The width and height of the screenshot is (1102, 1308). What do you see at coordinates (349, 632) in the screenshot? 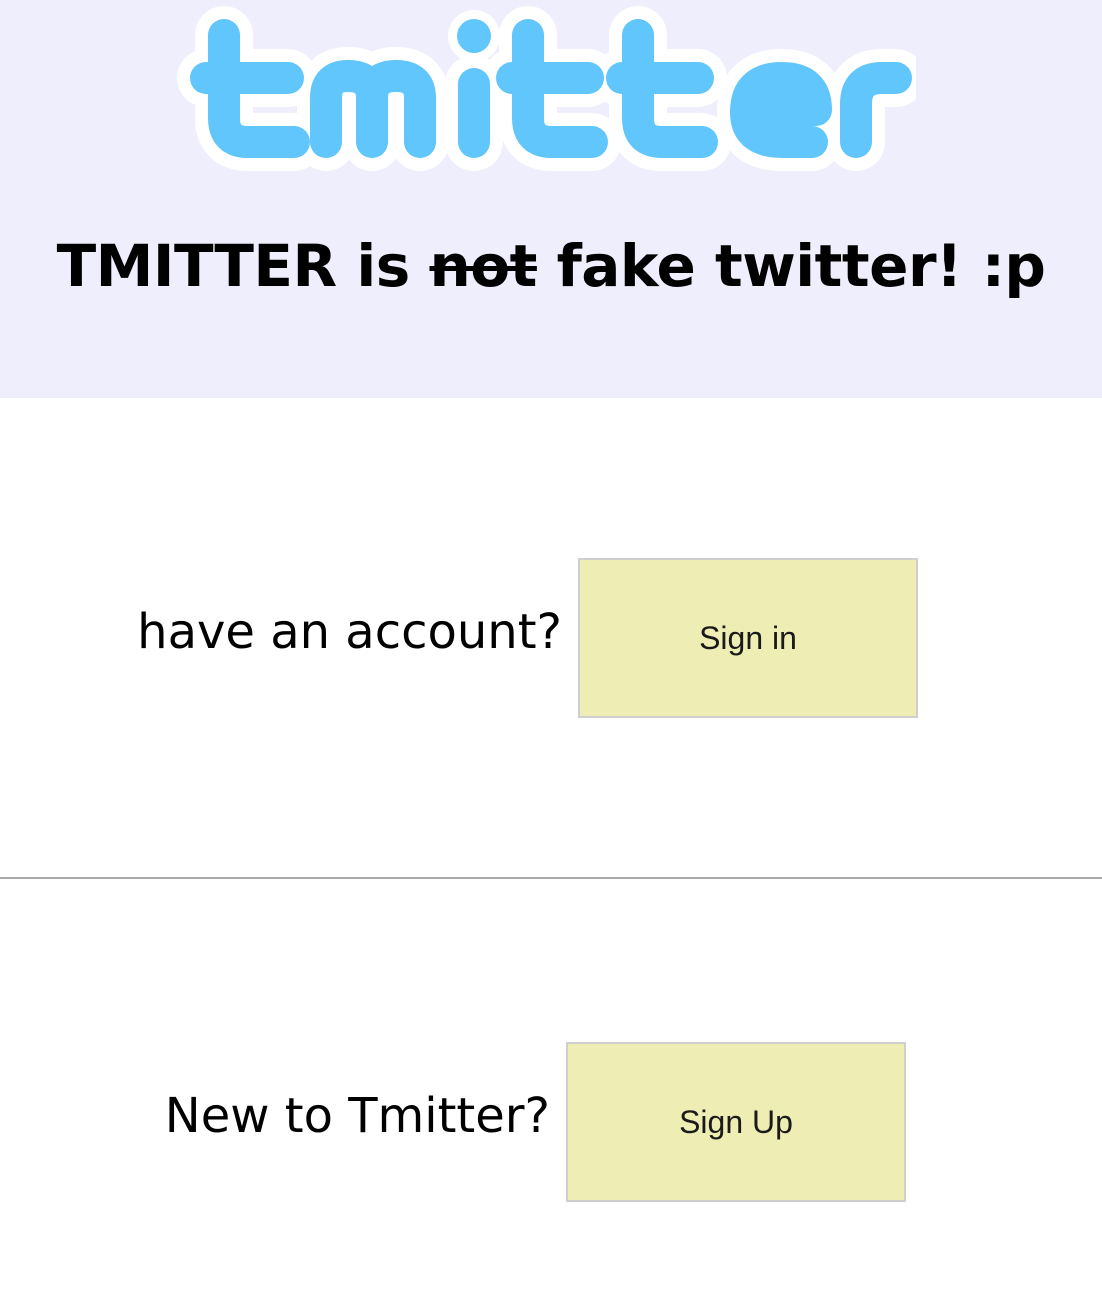
I see `signin-prompt: have an account?` at bounding box center [349, 632].